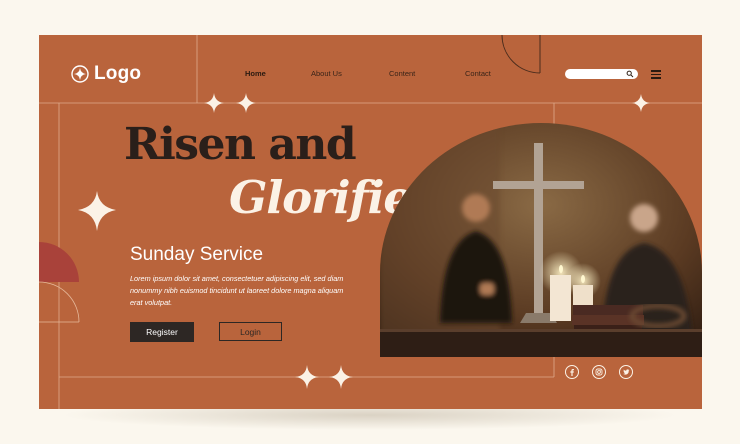 The image size is (740, 444). What do you see at coordinates (626, 372) in the screenshot?
I see `twitter-icon` at bounding box center [626, 372].